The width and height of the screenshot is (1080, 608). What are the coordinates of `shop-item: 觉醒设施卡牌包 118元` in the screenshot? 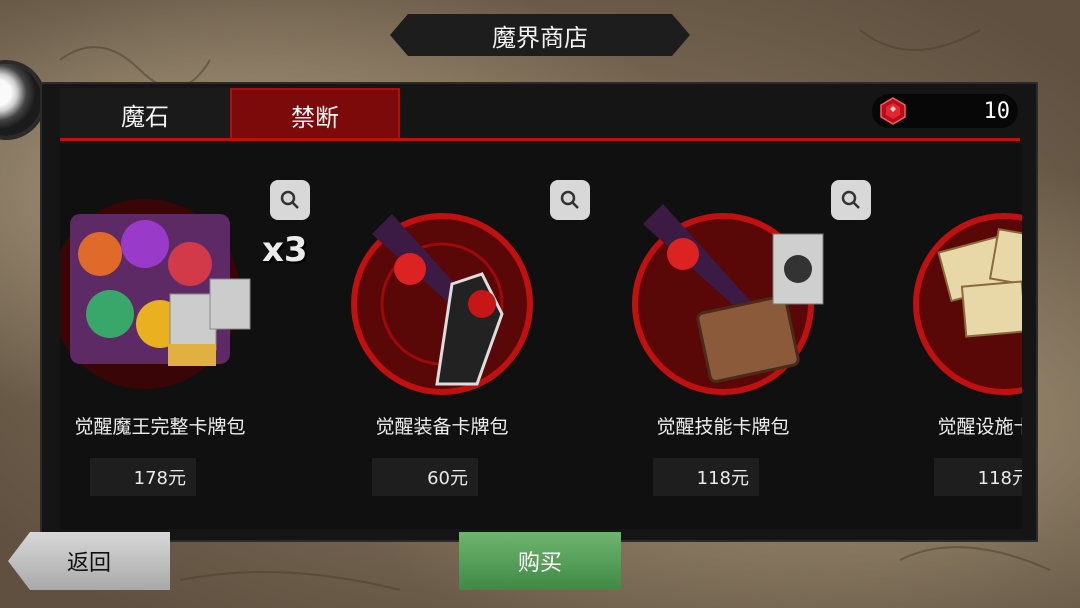 It's located at (953, 336).